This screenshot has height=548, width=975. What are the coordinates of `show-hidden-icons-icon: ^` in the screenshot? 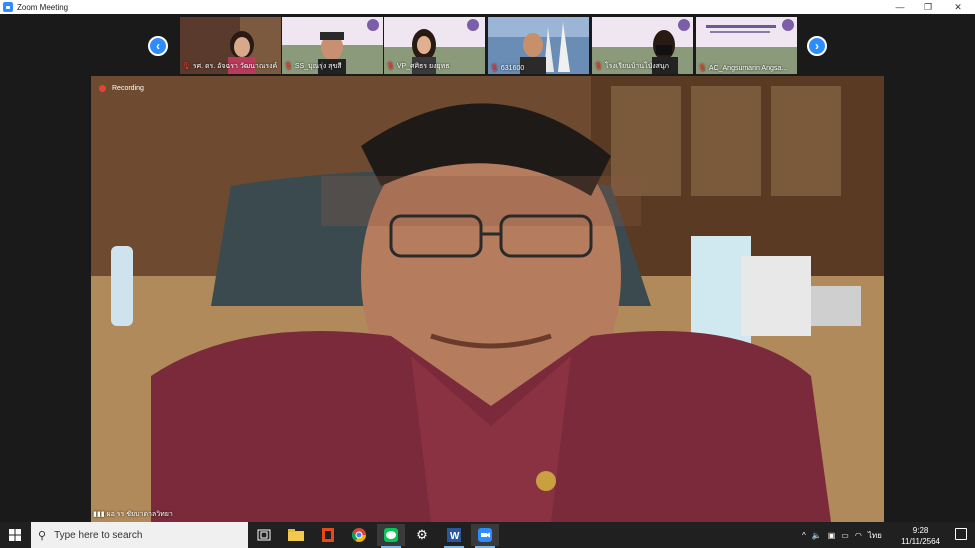 It's located at (804, 535).